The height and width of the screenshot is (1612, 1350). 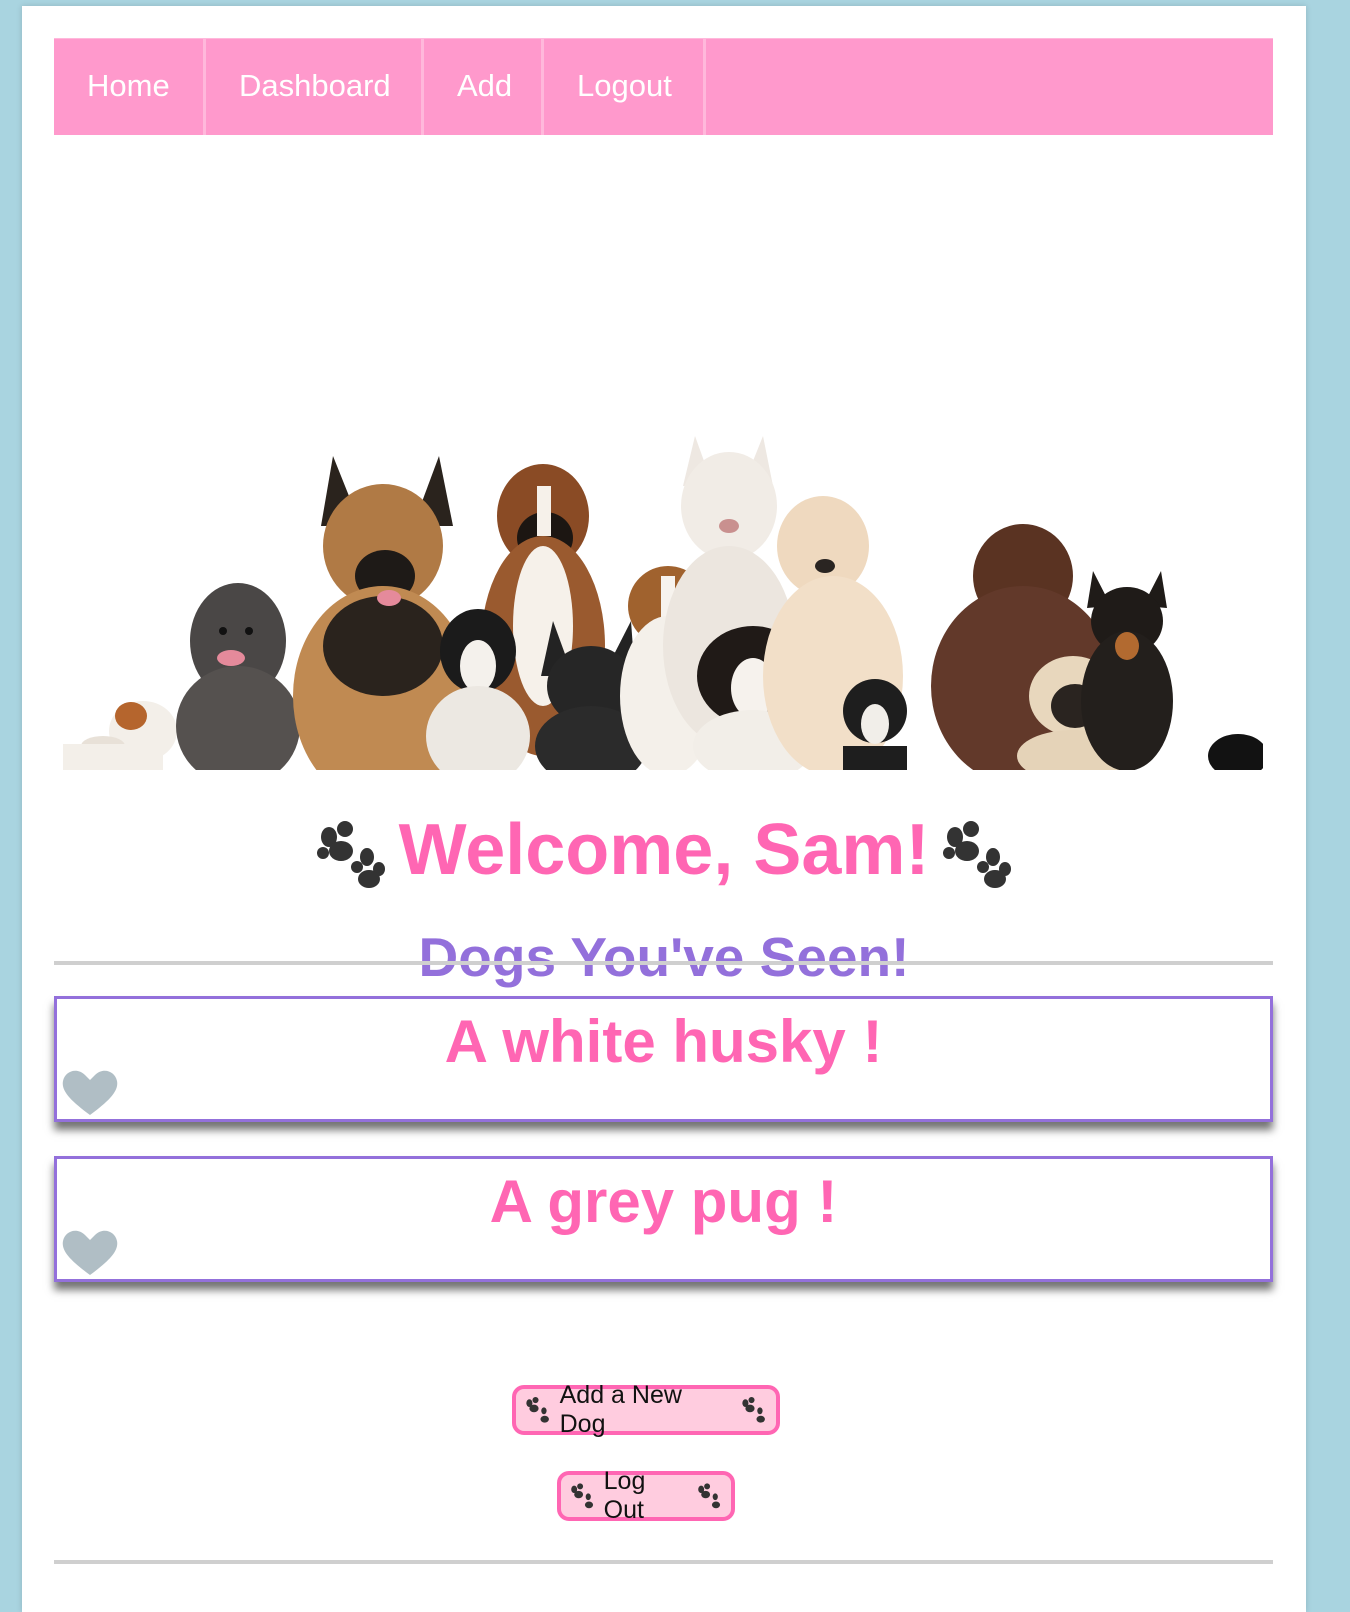 I want to click on welcome-text: Welcome, Sam!, so click(x=664, y=850).